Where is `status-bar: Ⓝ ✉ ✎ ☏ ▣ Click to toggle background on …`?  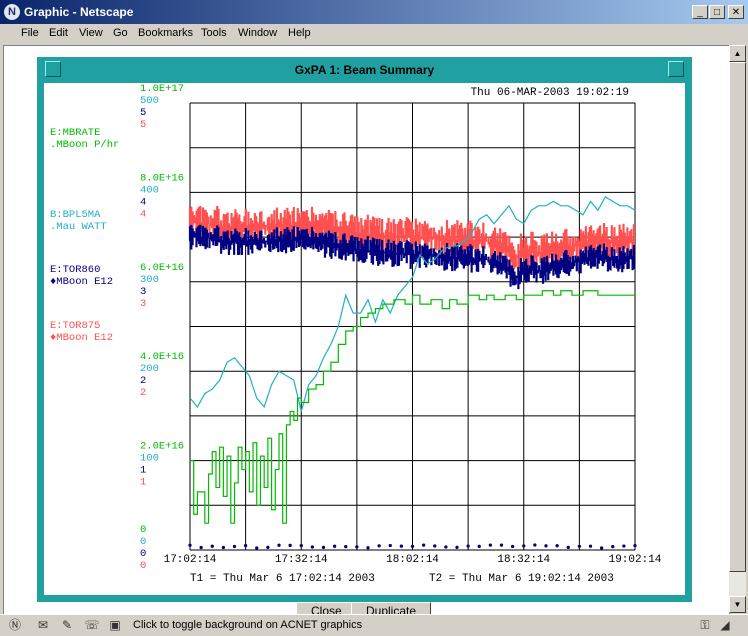
status-bar: Ⓝ ✉ ✎ ☏ ▣ Click to toggle background on … is located at coordinates (374, 625).